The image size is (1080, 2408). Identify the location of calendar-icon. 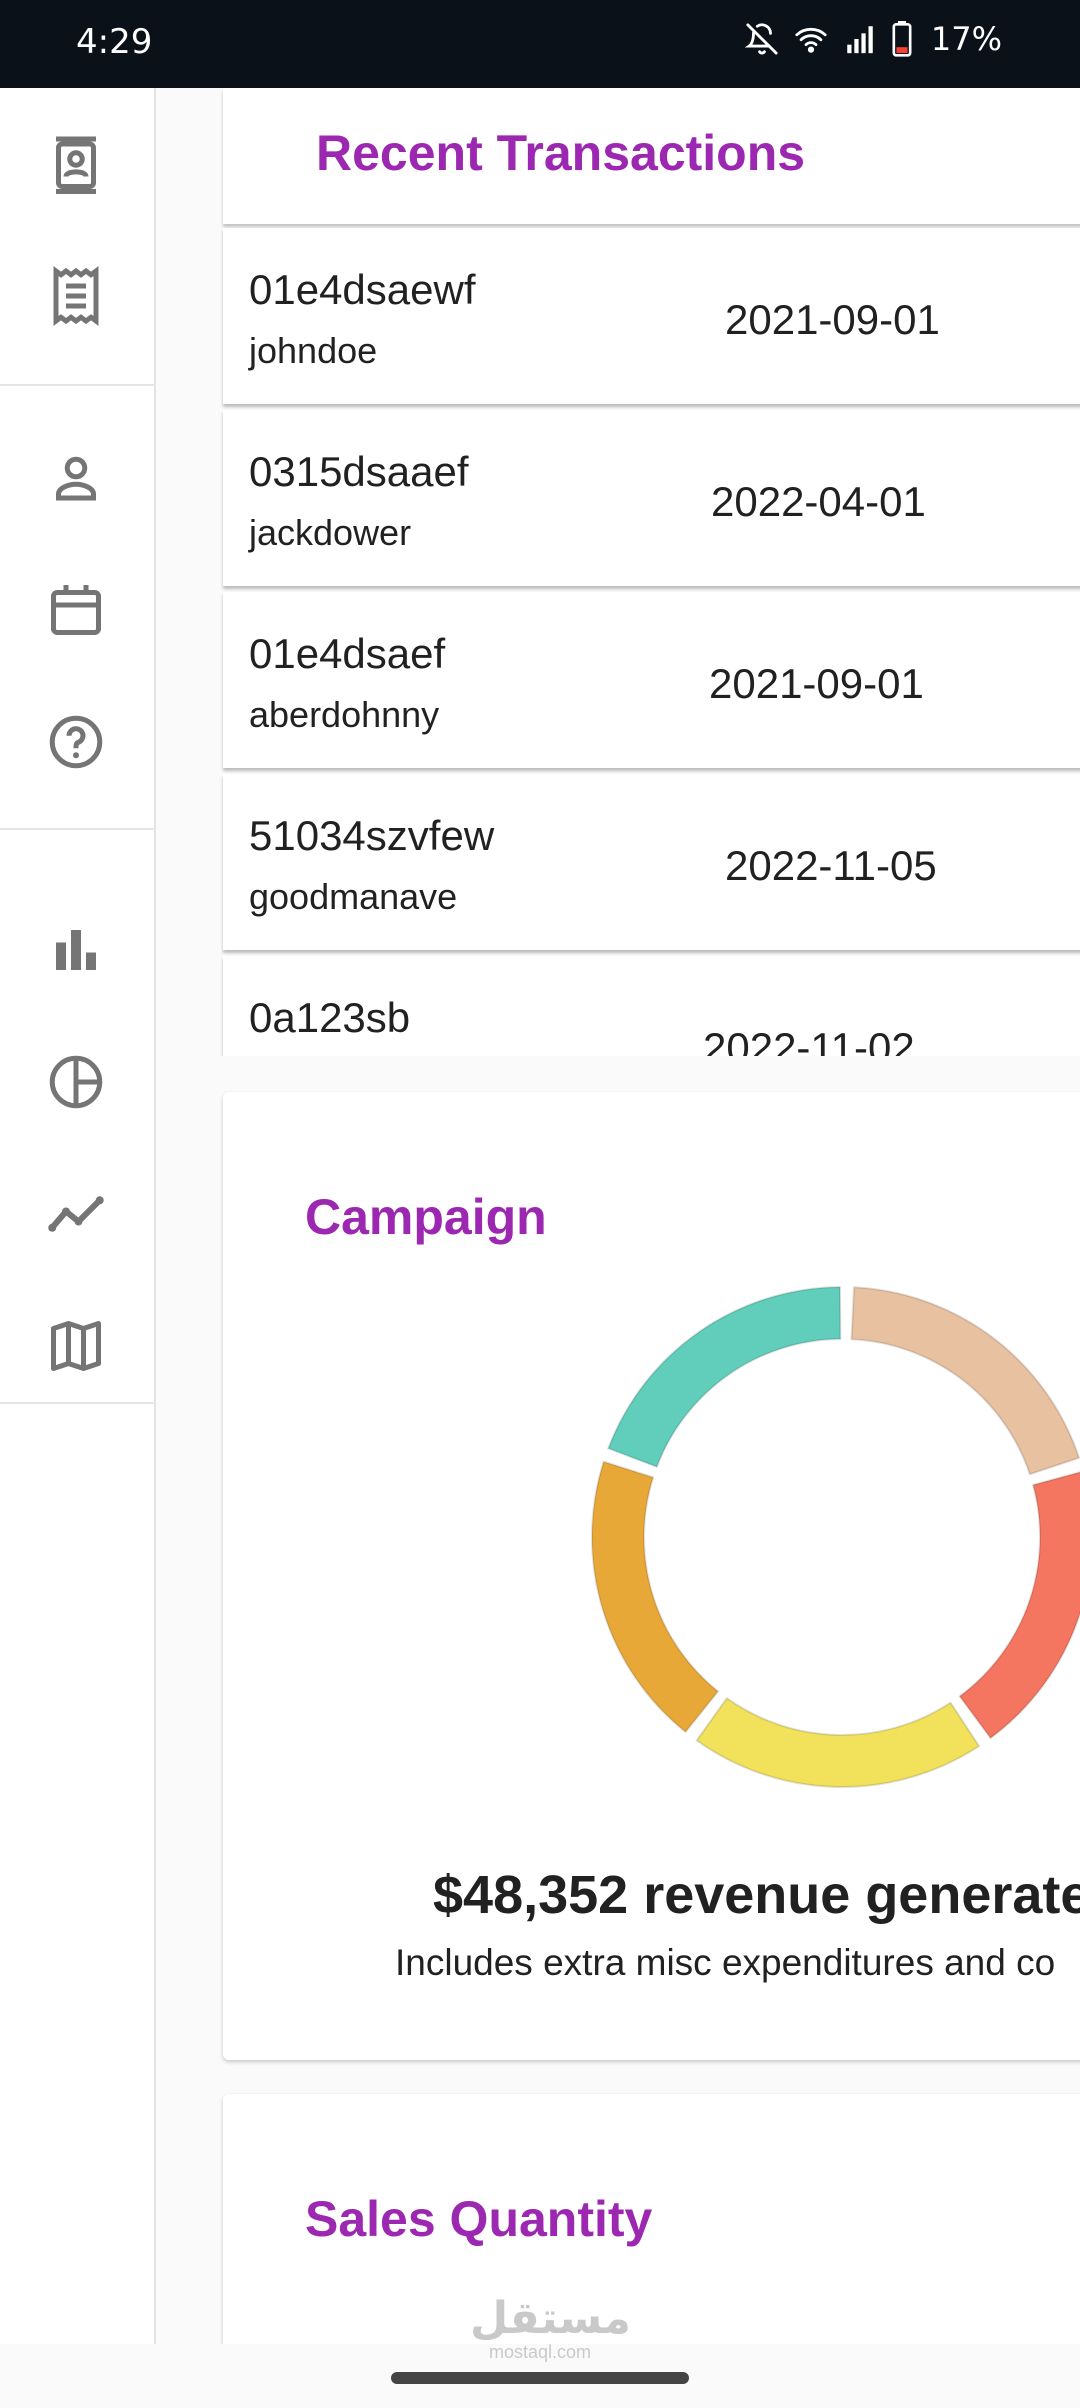
(76, 610).